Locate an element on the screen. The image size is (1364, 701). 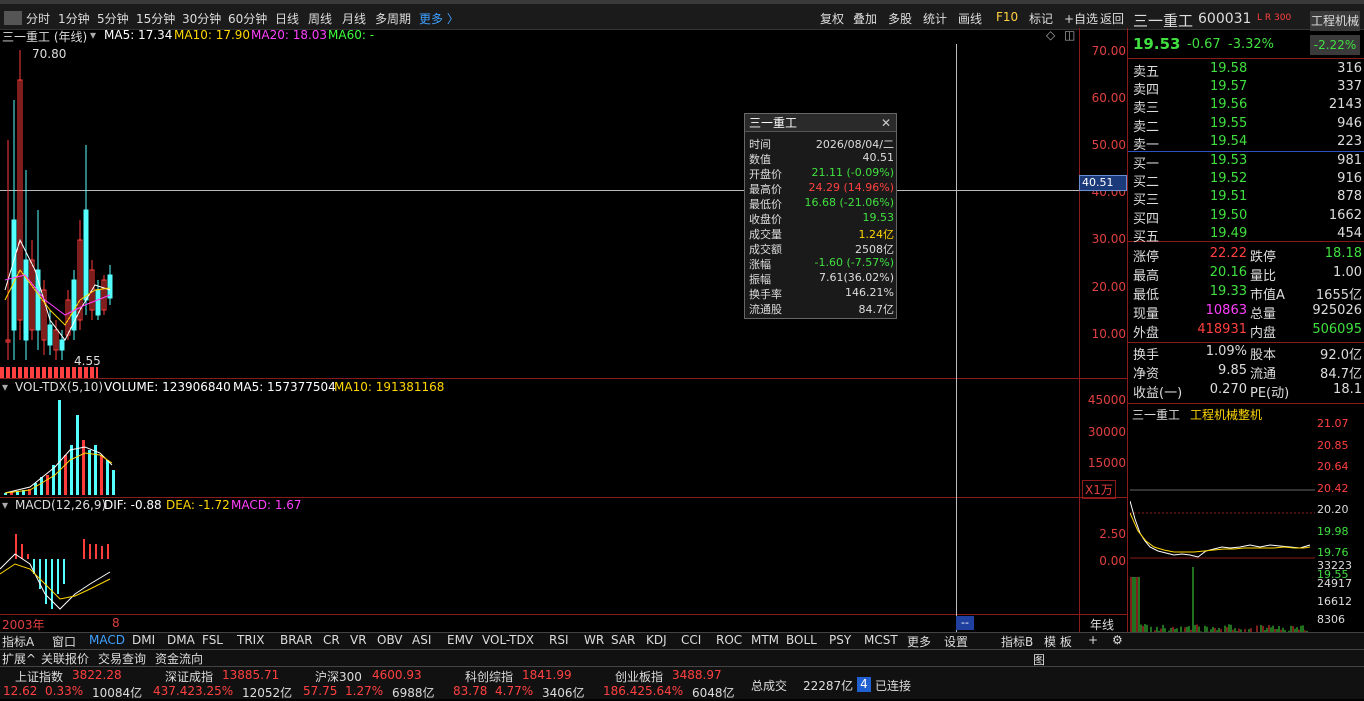
stat-value: 22.22 is located at coordinates (1221, 253).